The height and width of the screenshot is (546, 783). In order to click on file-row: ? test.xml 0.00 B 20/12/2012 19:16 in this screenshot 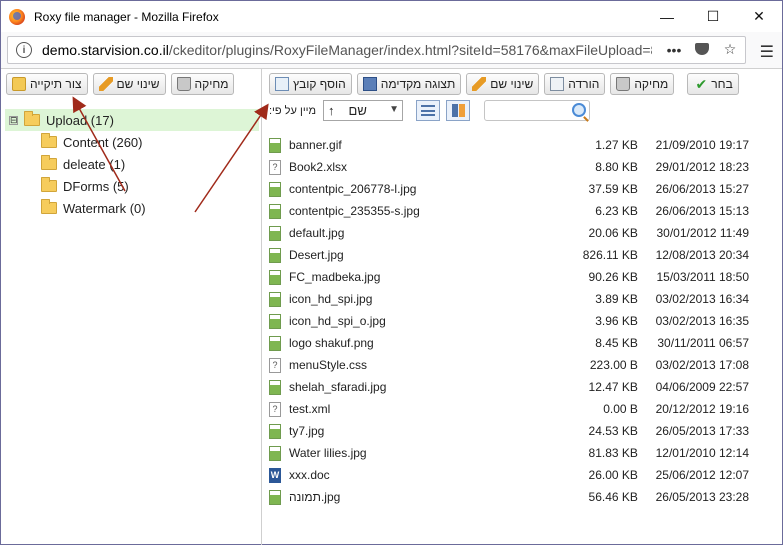, I will do `click(509, 409)`.